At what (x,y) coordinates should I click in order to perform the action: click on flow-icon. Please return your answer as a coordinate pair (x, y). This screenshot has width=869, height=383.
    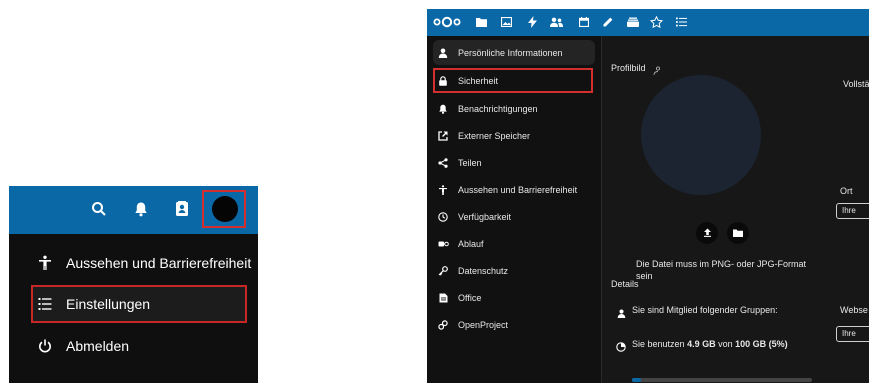
    Looking at the image, I should click on (443, 244).